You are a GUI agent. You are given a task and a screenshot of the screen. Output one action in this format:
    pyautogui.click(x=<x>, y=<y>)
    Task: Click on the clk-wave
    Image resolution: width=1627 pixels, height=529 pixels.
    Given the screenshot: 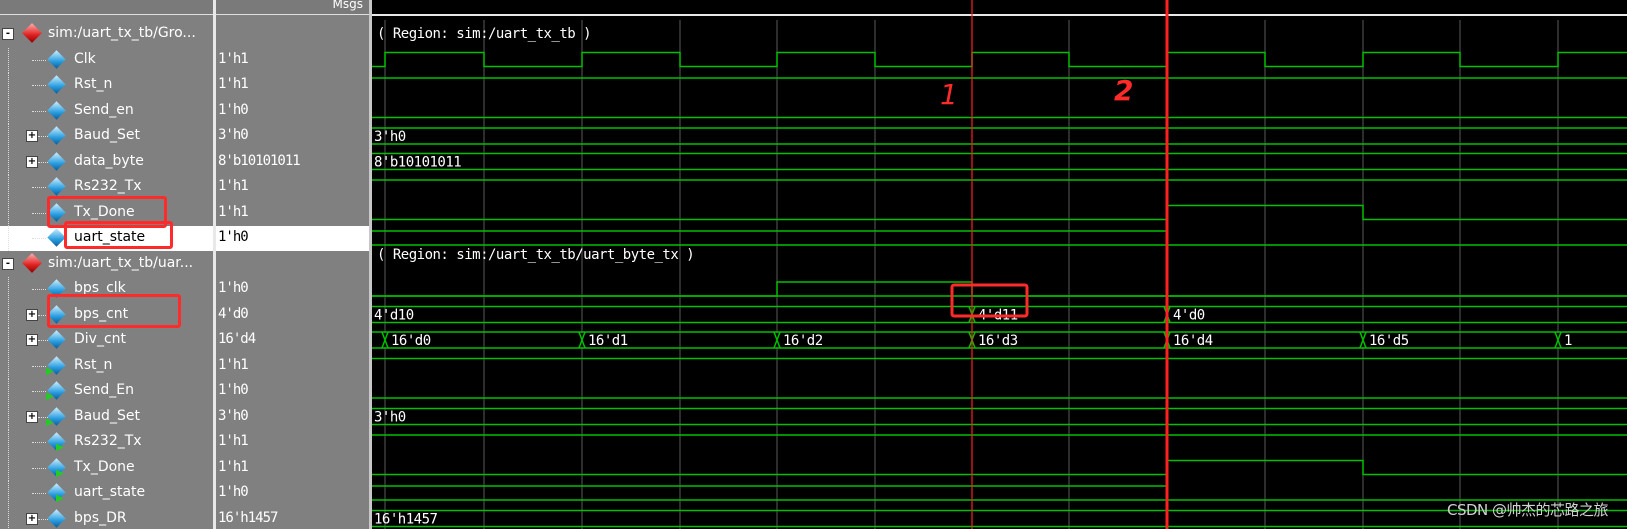 What is the action you would take?
    pyautogui.click(x=999, y=59)
    